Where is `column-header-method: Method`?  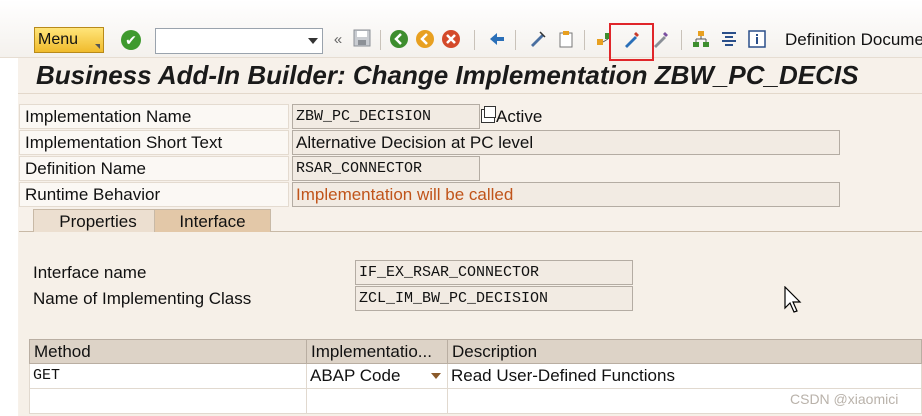
column-header-method: Method is located at coordinates (168, 351).